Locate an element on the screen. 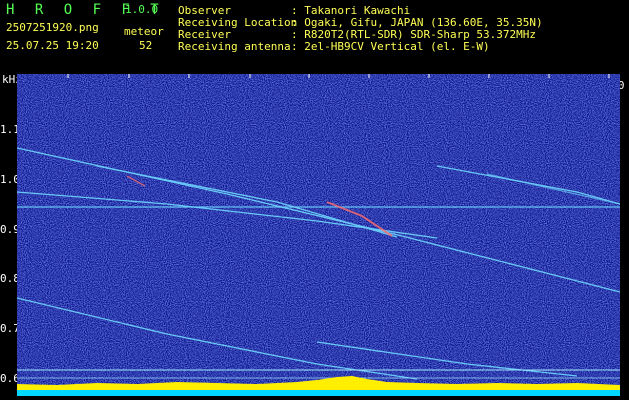  y-tick-0.7: 0.7 is located at coordinates (10, 328).